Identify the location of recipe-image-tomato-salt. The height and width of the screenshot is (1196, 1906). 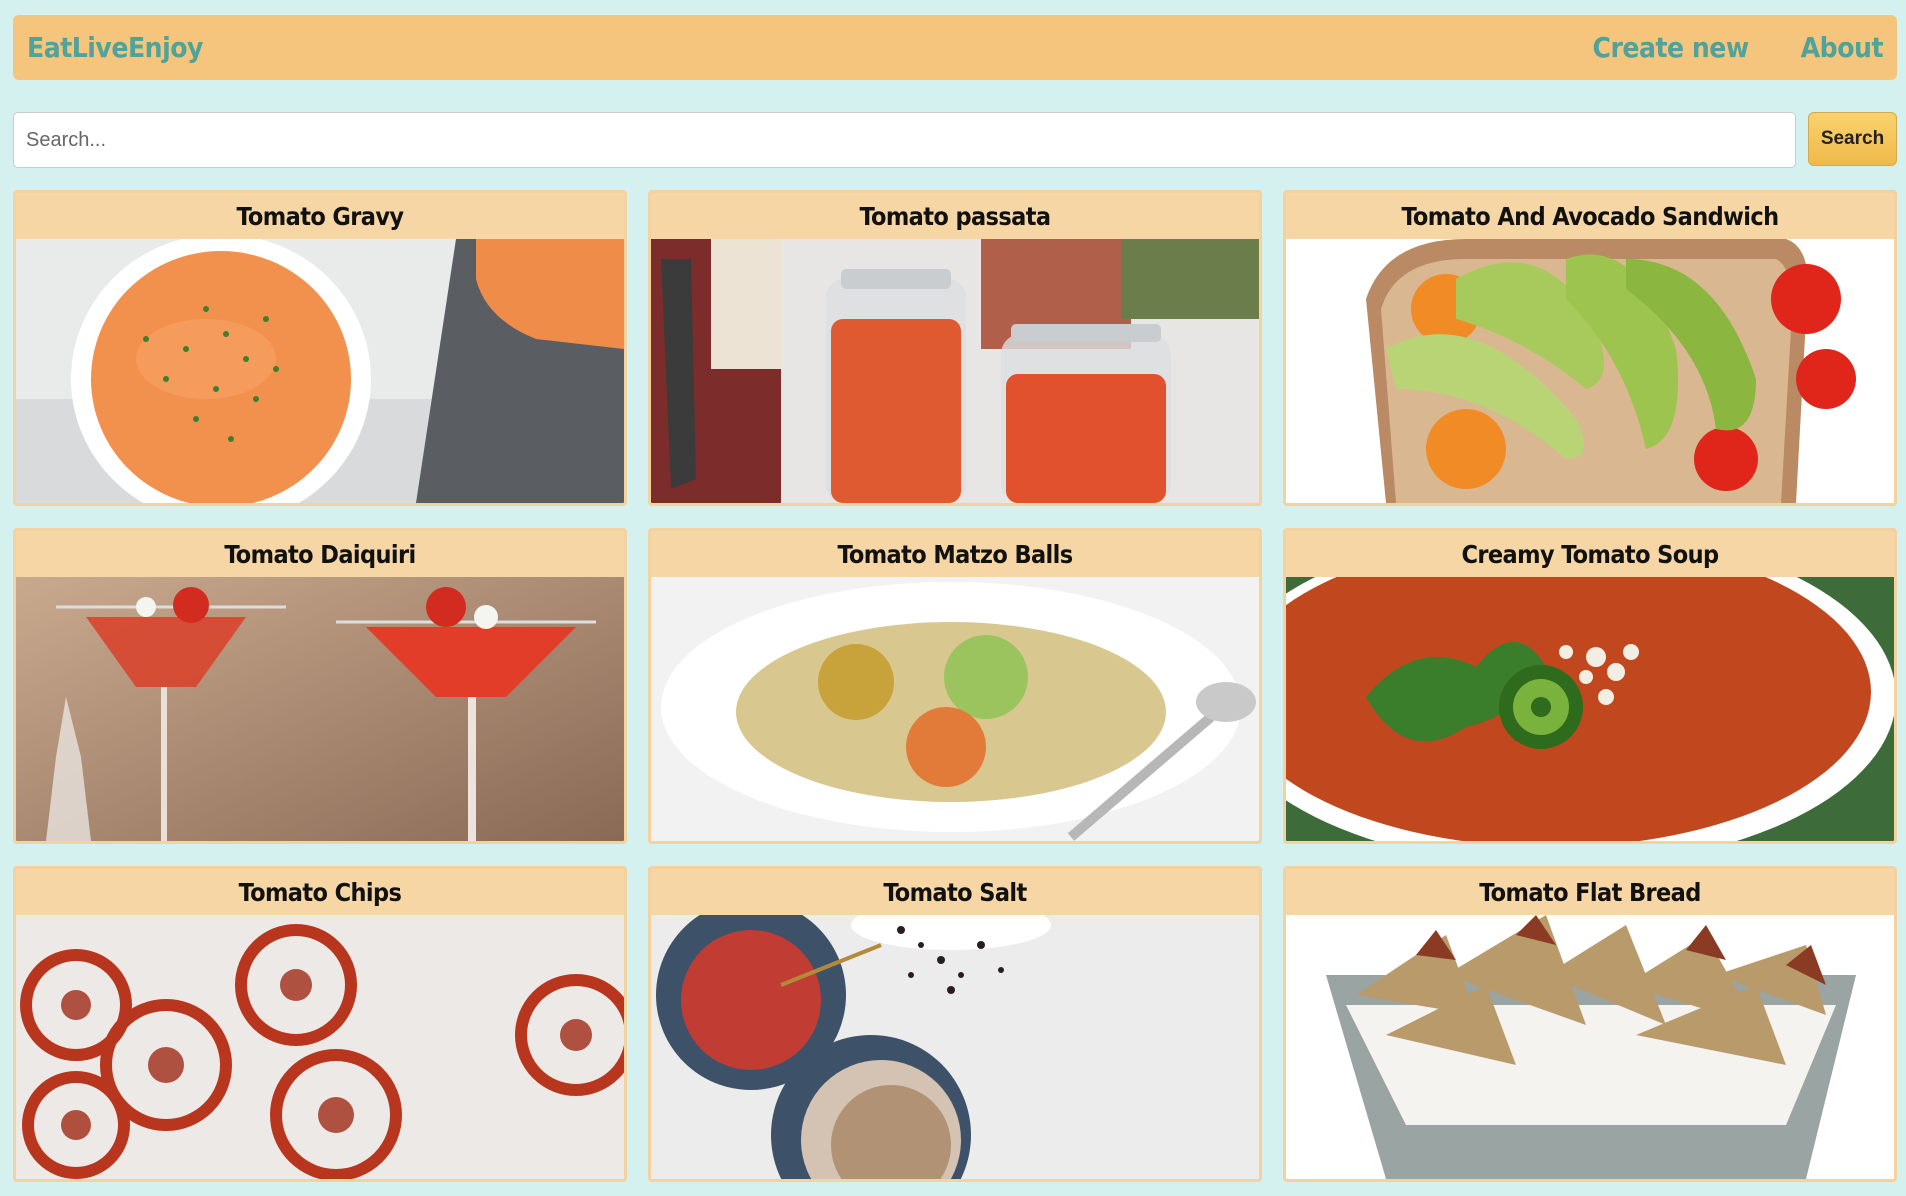
(955, 1047).